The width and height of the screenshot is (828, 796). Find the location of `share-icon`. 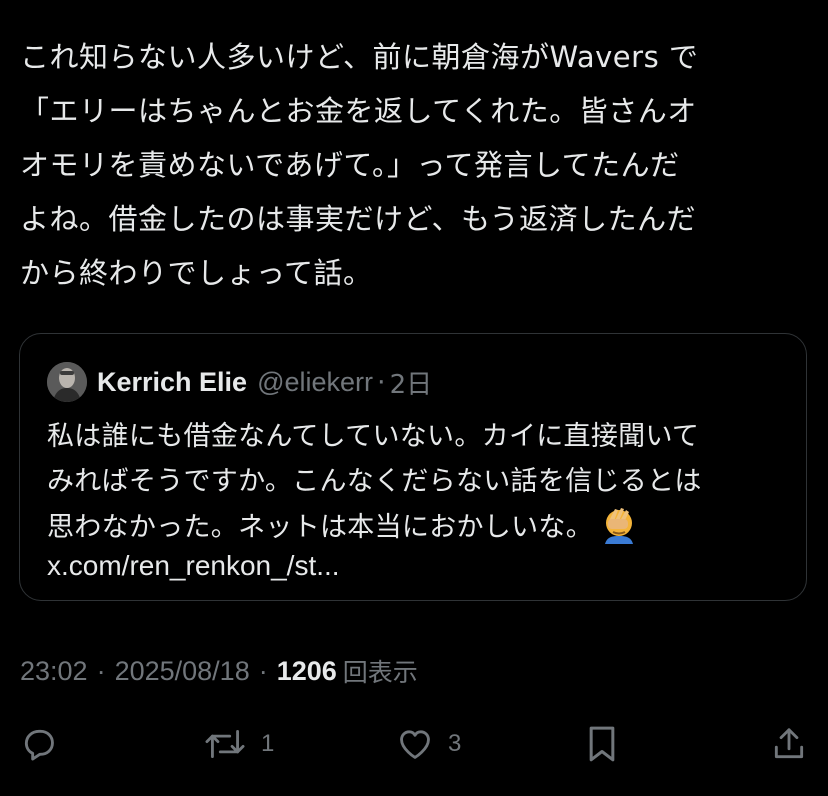

share-icon is located at coordinates (789, 743).